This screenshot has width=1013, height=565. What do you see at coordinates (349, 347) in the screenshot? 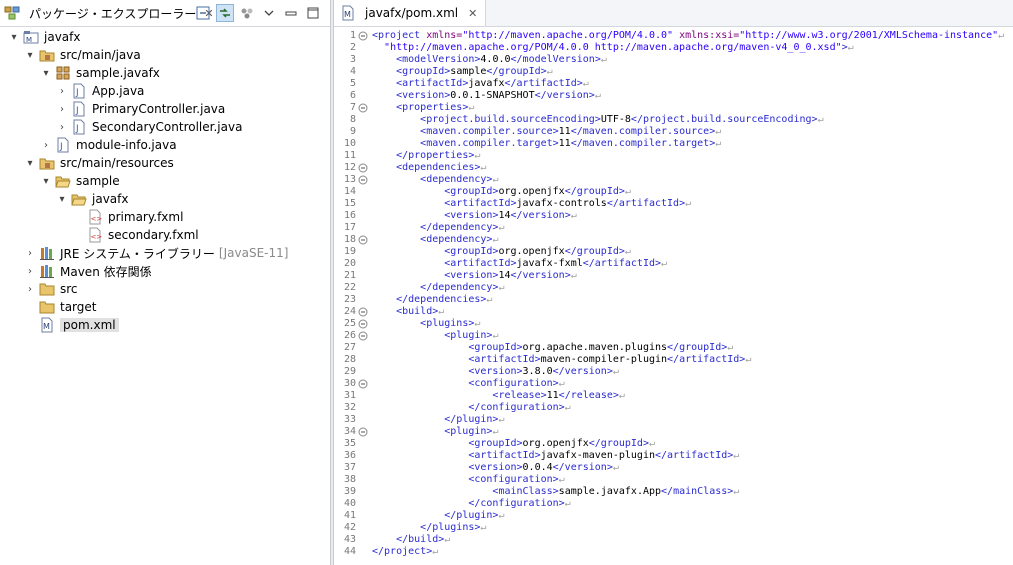
I see `line-number: 27` at bounding box center [349, 347].